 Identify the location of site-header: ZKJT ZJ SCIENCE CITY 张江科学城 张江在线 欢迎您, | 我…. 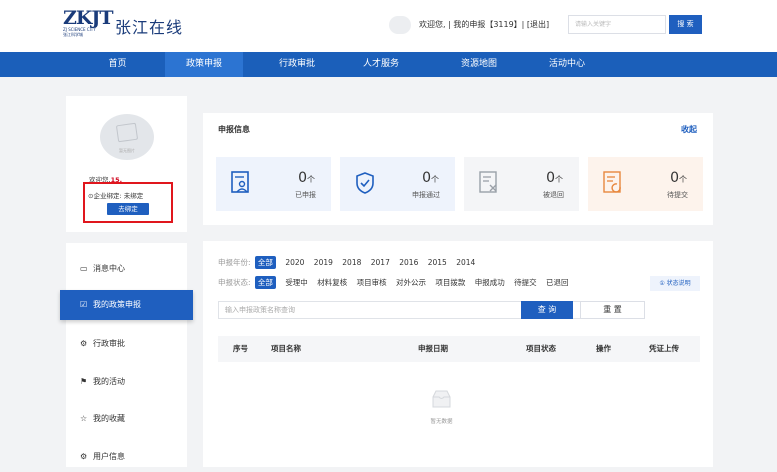
(388, 26).